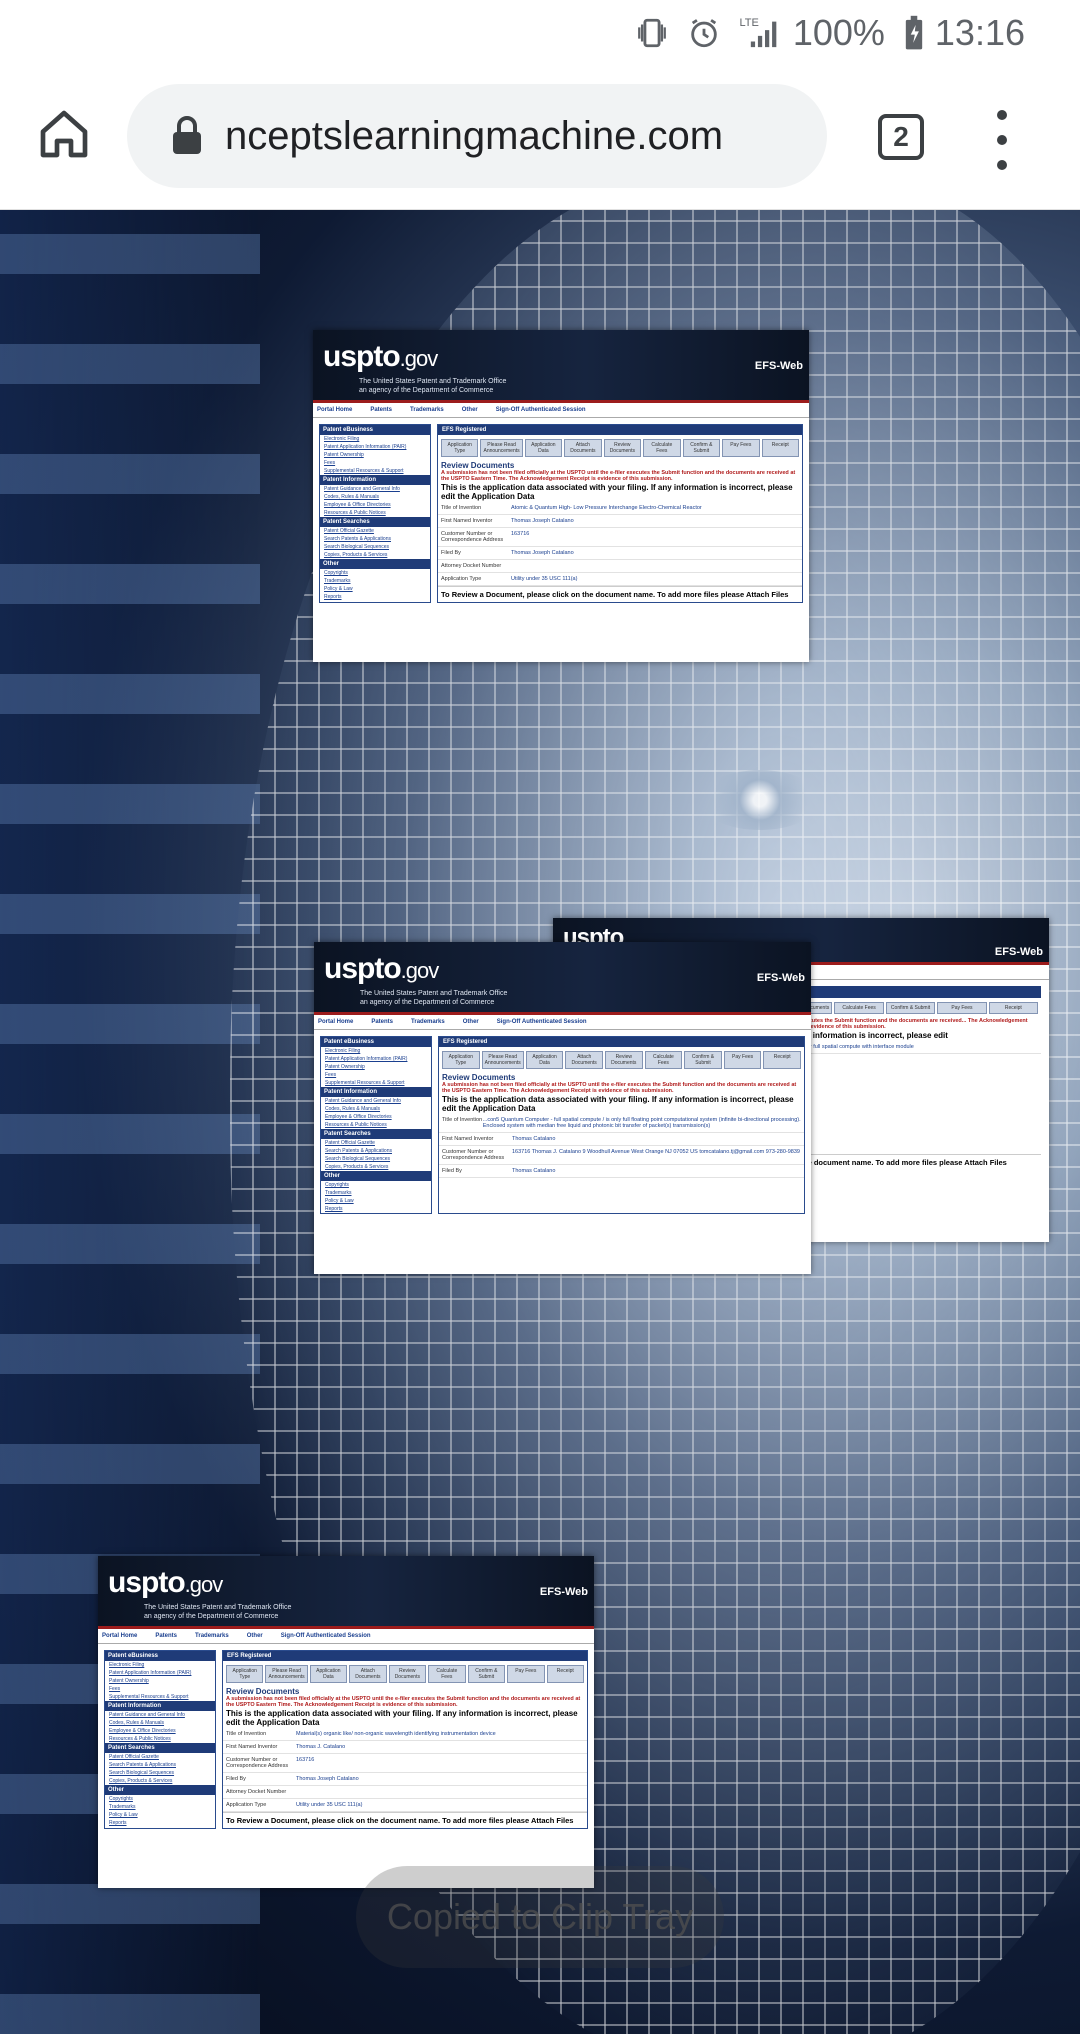  Describe the element at coordinates (134, 1757) in the screenshot. I see `sidebar-link: Patent Official Gazette` at that location.